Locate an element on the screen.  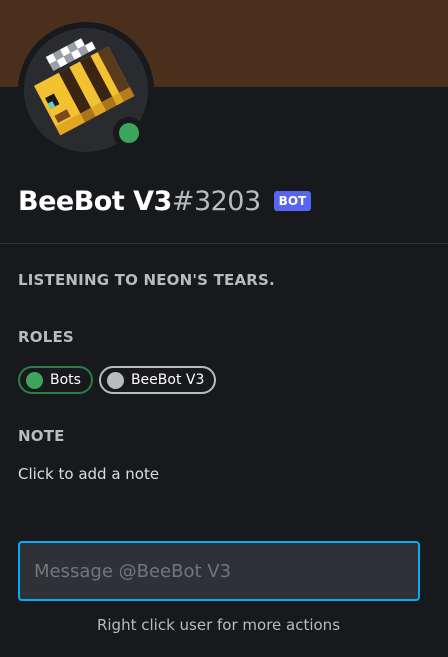
note-input: Click to add a note is located at coordinates (88, 474).